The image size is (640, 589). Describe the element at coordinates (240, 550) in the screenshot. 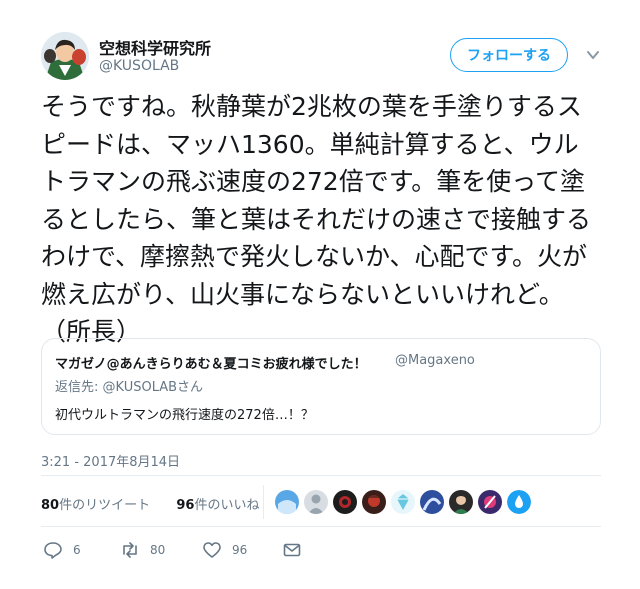

I see `like-count: 96` at that location.